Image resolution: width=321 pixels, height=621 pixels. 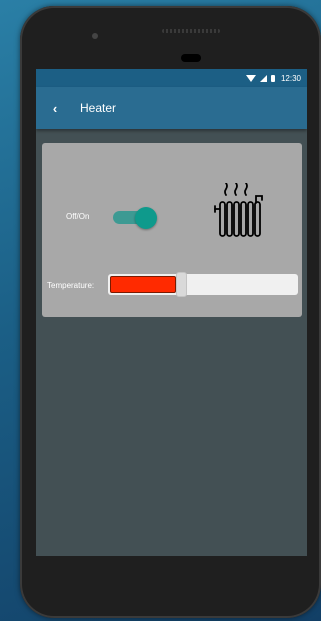 What do you see at coordinates (71, 285) in the screenshot?
I see `temperature-label: Temperature:` at bounding box center [71, 285].